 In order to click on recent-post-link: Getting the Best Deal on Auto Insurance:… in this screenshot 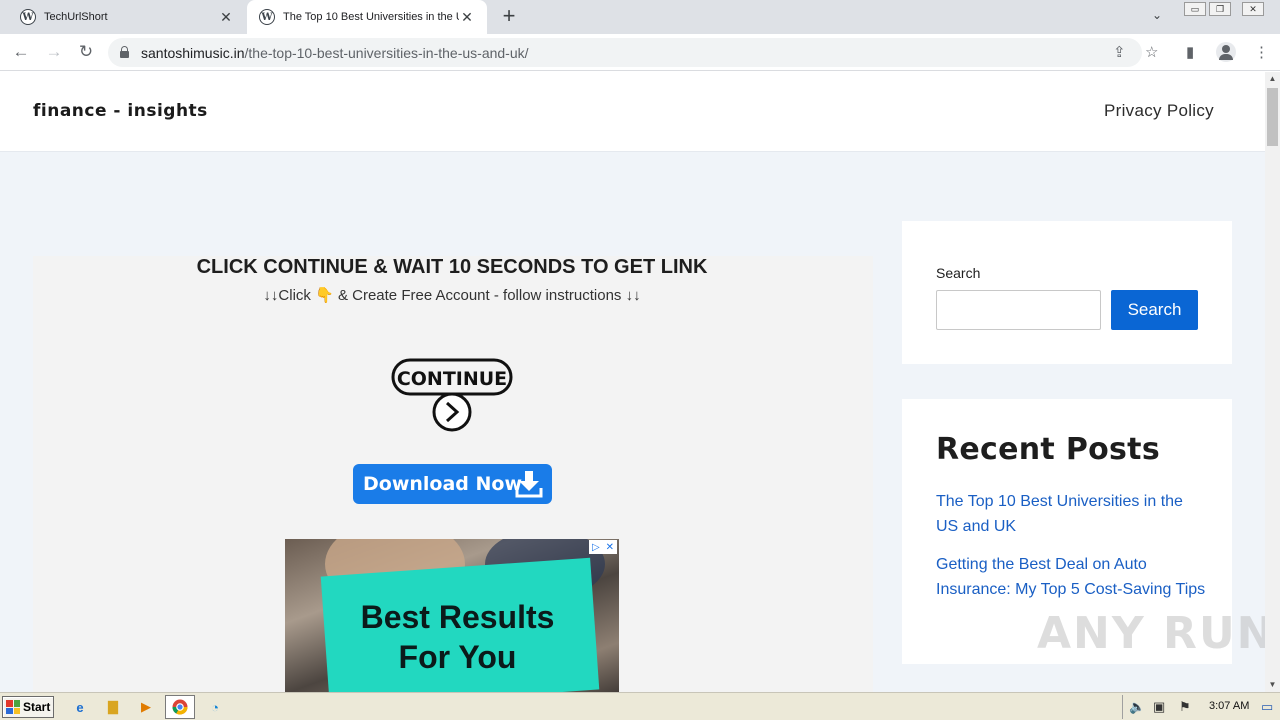, I will do `click(1071, 577)`.